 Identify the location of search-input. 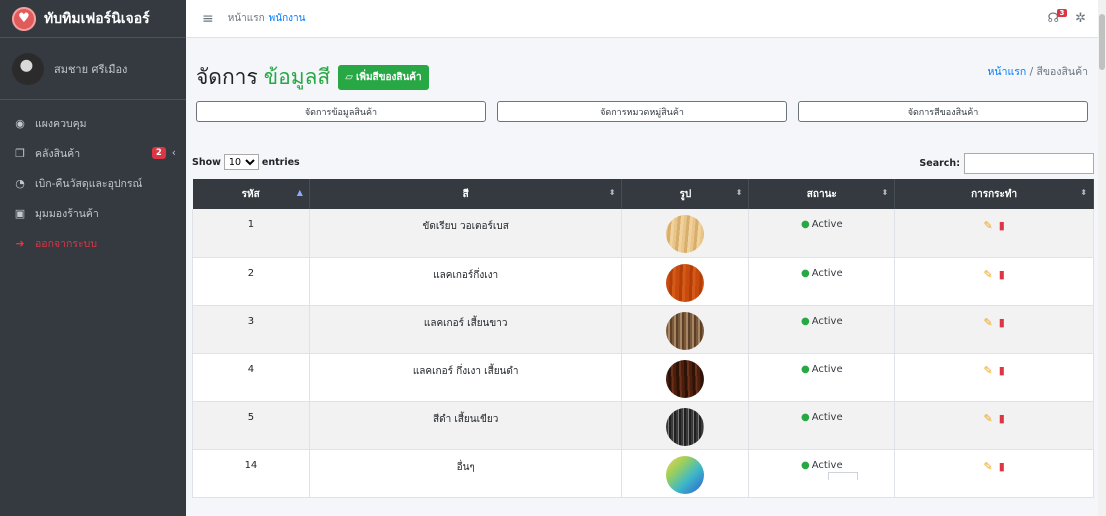
(1029, 163).